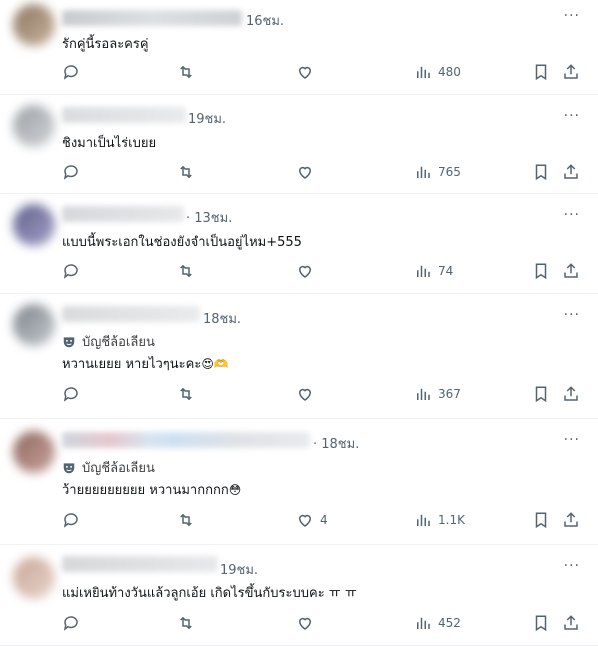 The image size is (598, 646). I want to click on views-button: 765, so click(437, 172).